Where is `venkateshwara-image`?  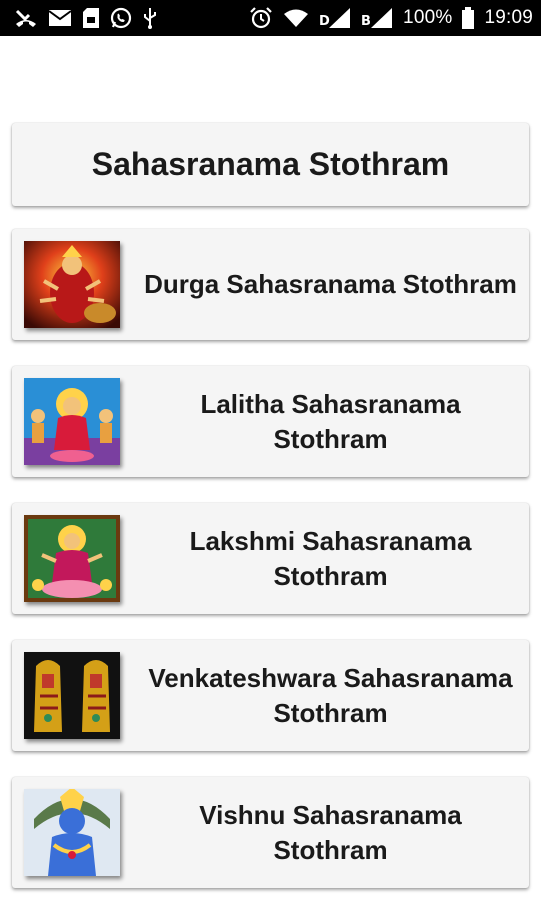
venkateshwara-image is located at coordinates (72, 695).